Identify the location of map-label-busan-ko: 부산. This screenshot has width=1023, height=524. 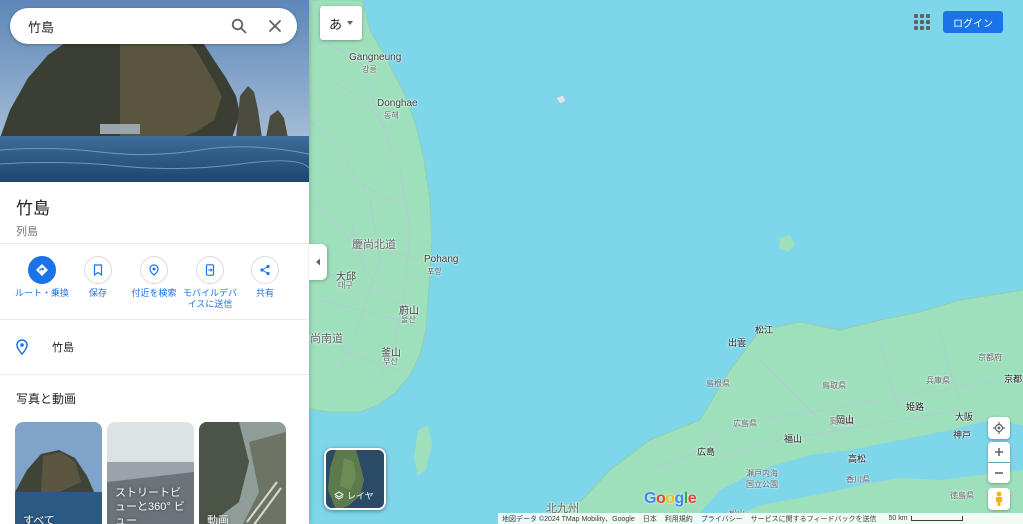
(390, 361).